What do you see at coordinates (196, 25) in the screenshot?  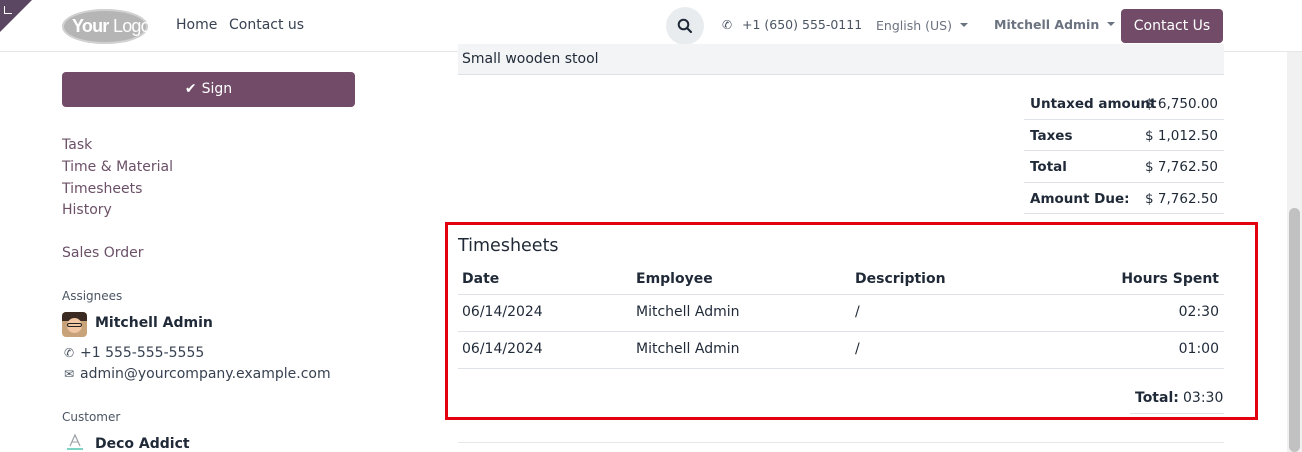 I see `nav-home-link: Home` at bounding box center [196, 25].